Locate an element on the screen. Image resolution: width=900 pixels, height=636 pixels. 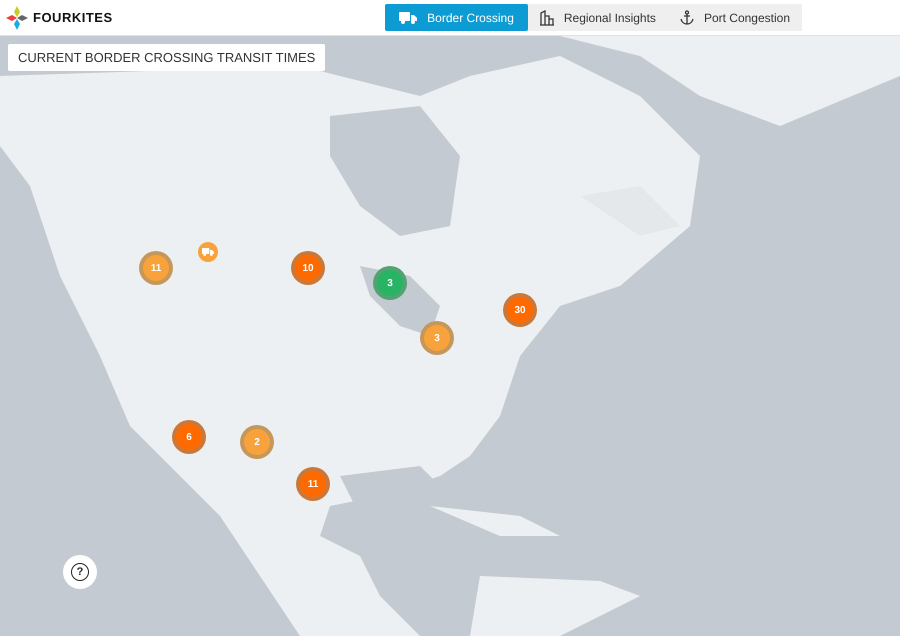
tab: Border Crossing is located at coordinates (456, 17).